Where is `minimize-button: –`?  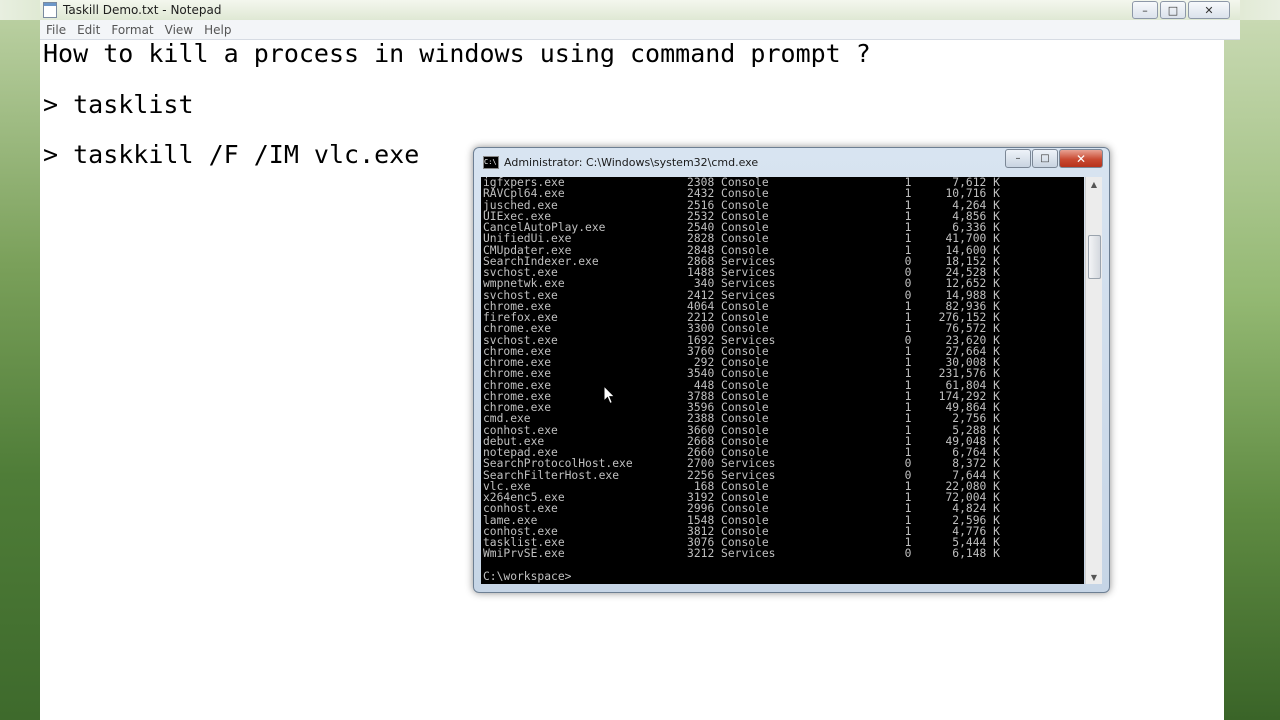
minimize-button: – is located at coordinates (1145, 10).